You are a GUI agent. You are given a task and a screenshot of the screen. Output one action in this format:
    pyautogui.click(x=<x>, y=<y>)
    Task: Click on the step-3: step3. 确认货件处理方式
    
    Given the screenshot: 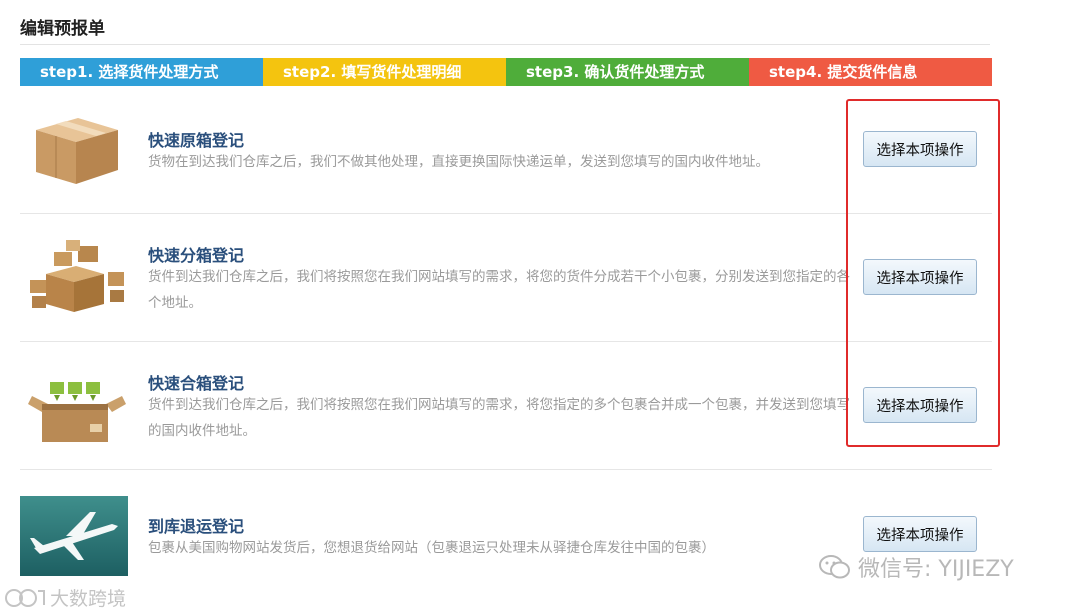 What is the action you would take?
    pyautogui.click(x=627, y=72)
    